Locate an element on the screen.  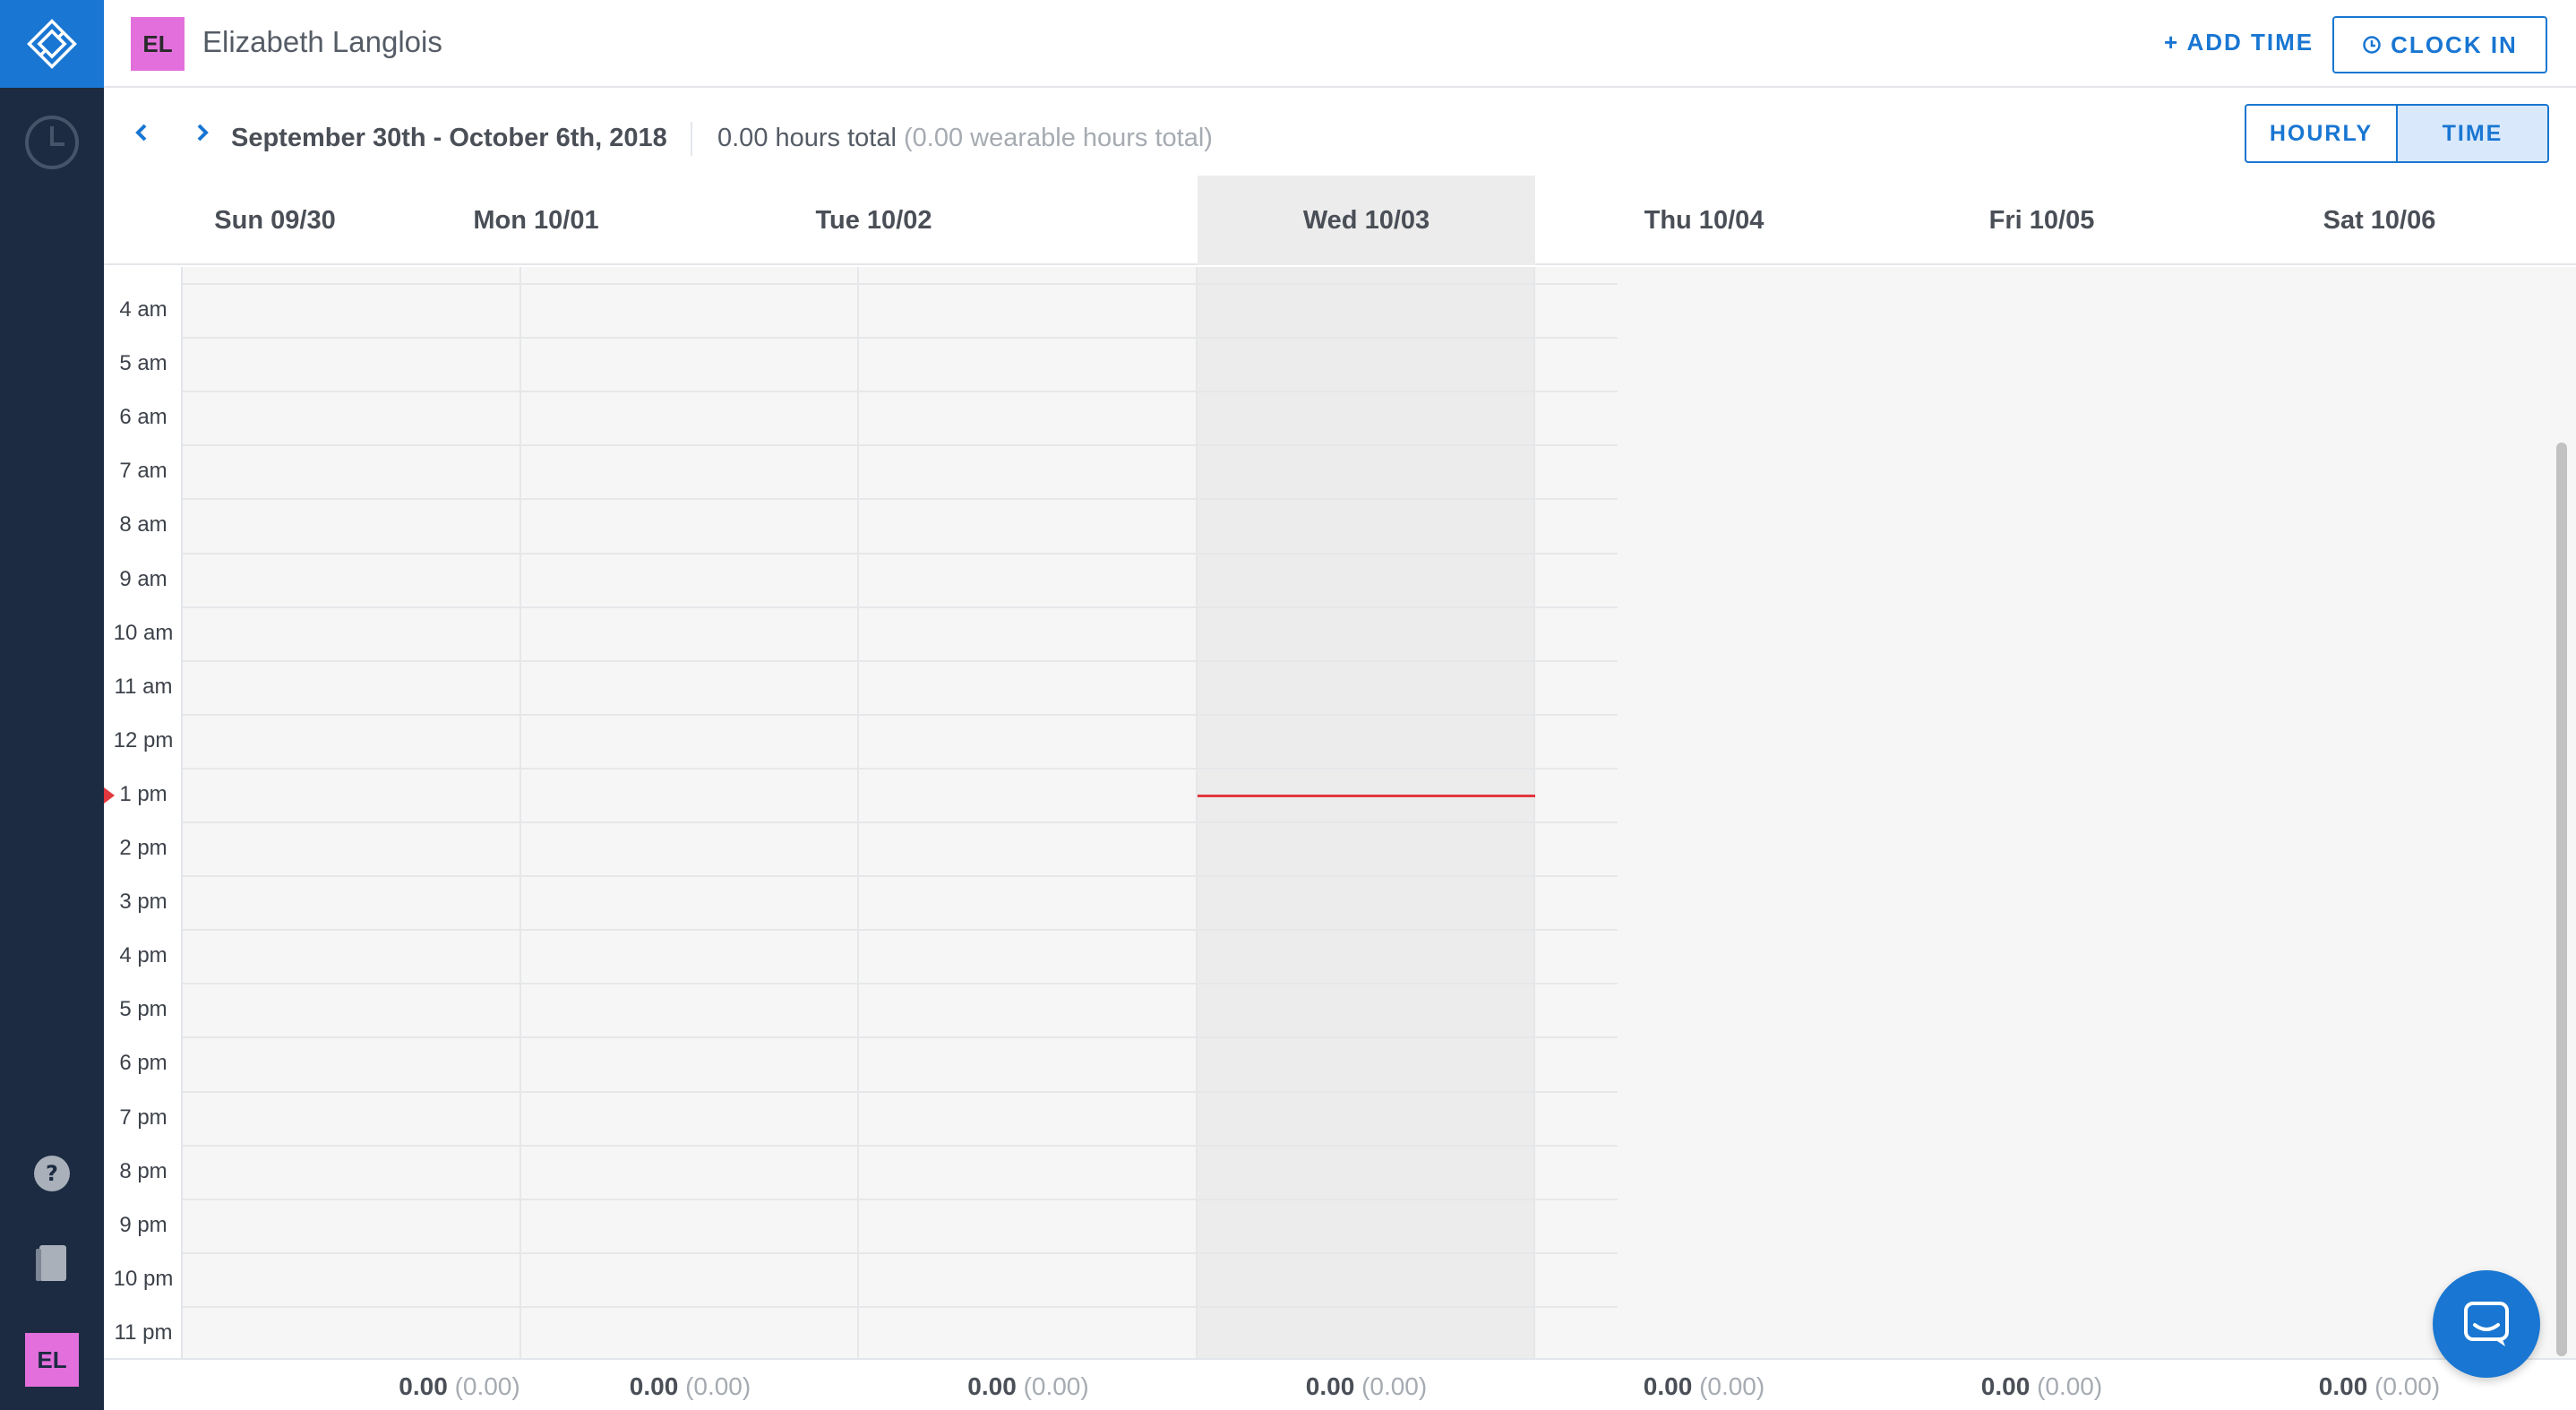
view-toggle: HOURLY TIME is located at coordinates (2397, 133).